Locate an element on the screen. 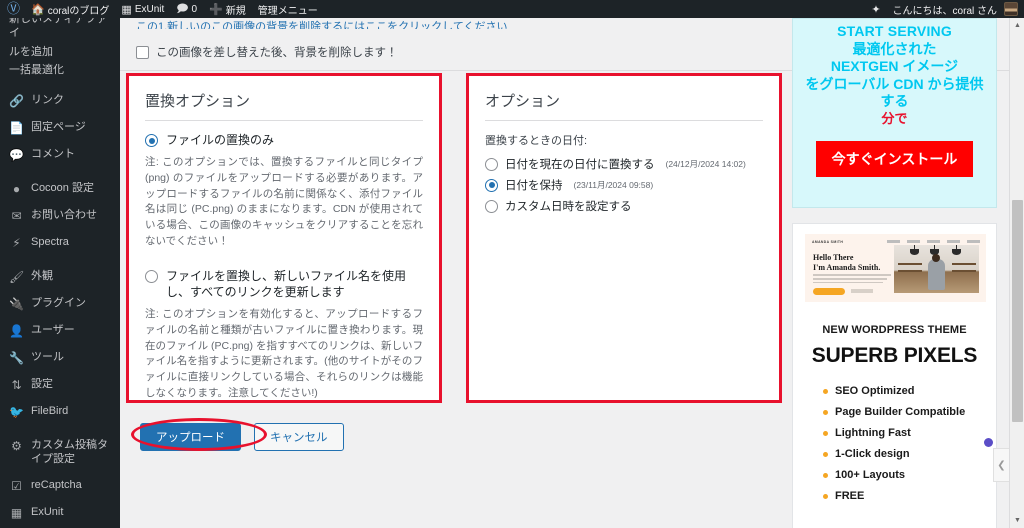 The width and height of the screenshot is (1024, 528). date-option-3: カスタム日時を設定する is located at coordinates (624, 206).